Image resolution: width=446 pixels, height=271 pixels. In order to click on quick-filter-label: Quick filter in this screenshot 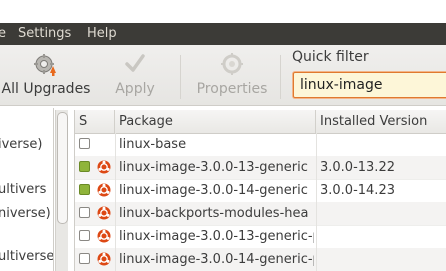, I will do `click(330, 57)`.